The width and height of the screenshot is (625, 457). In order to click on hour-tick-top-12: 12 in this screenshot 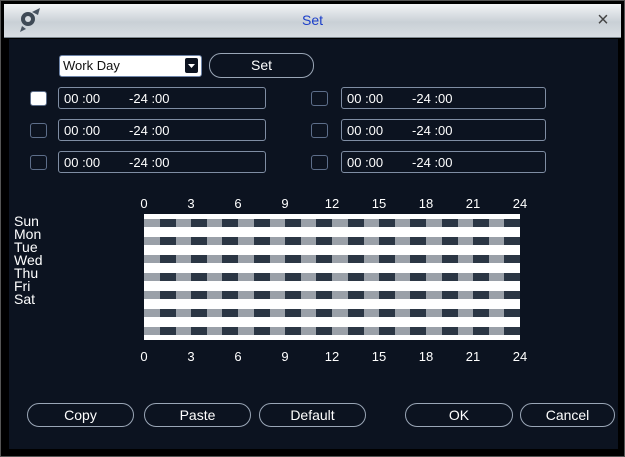, I will do `click(332, 203)`.